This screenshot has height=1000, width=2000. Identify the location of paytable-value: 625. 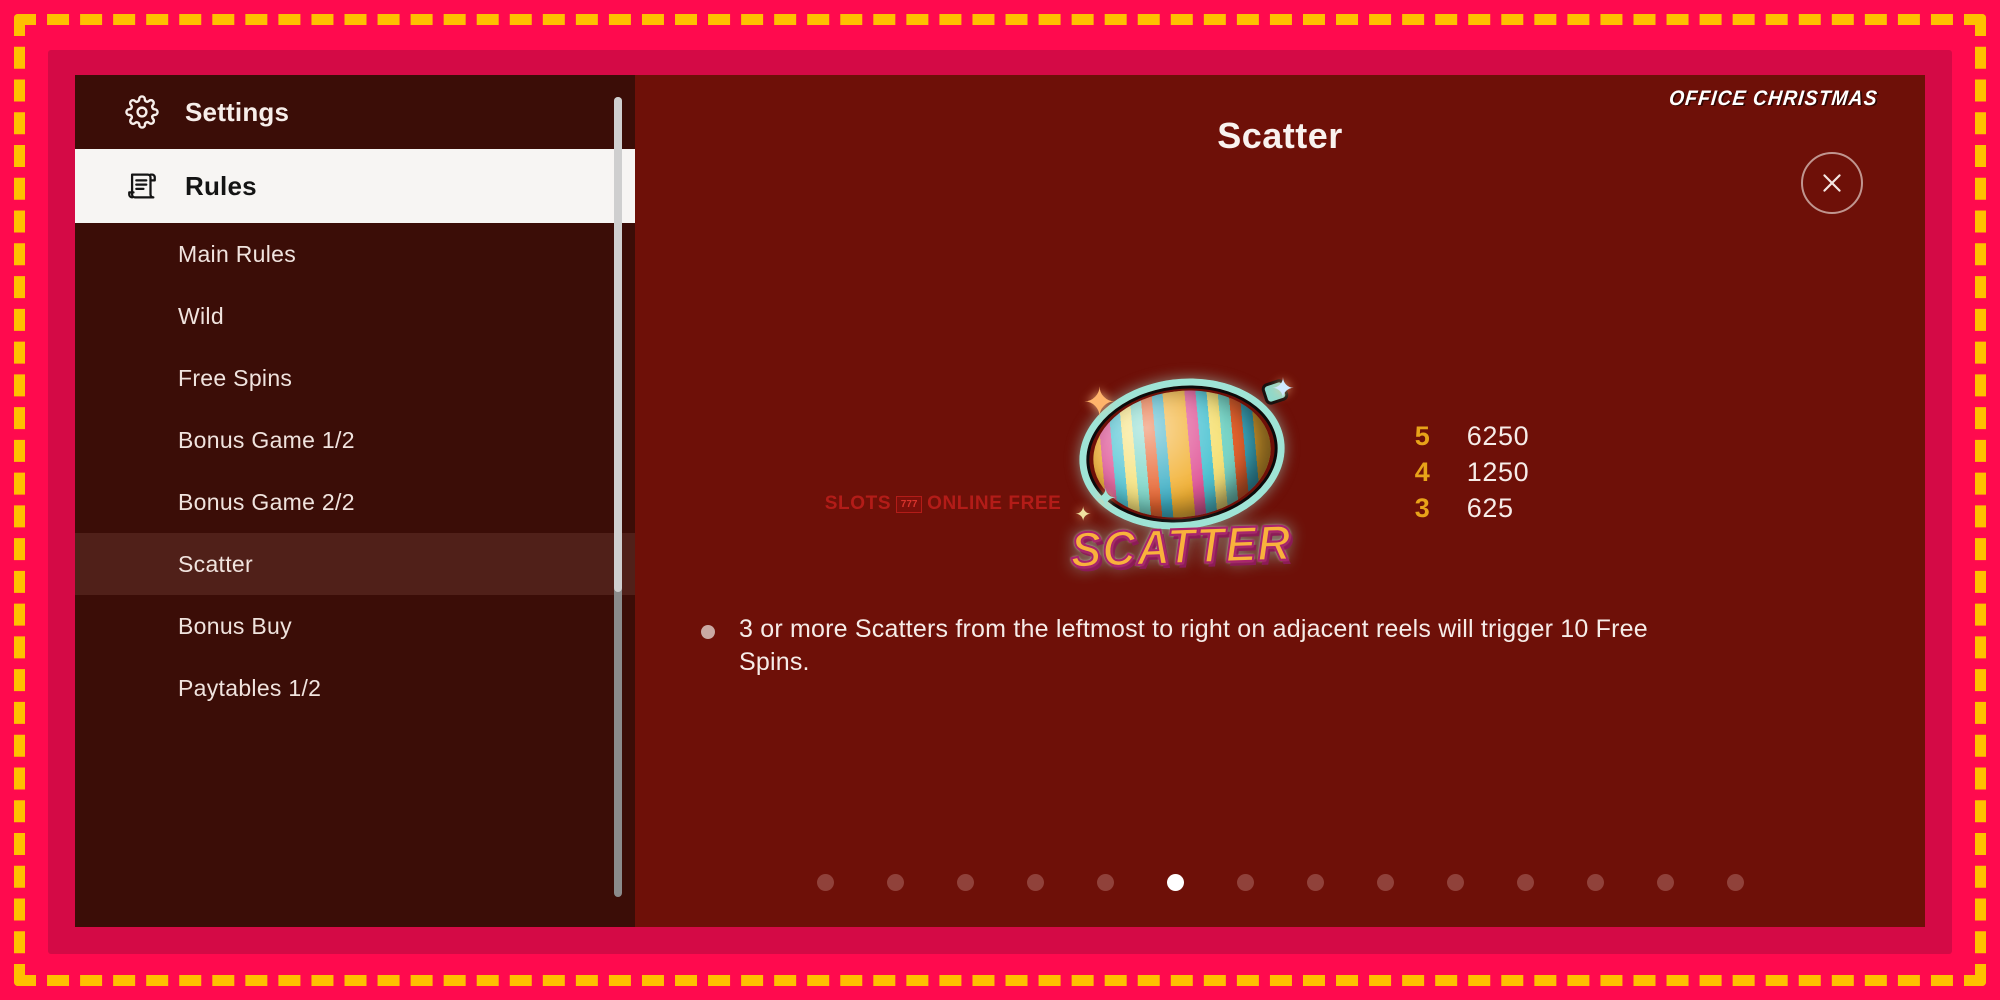
(1490, 507).